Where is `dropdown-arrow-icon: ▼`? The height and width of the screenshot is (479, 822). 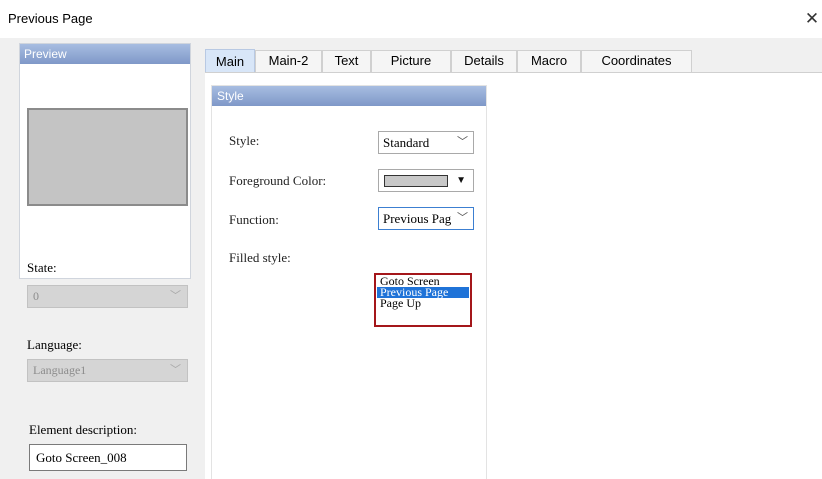 dropdown-arrow-icon: ▼ is located at coordinates (461, 180).